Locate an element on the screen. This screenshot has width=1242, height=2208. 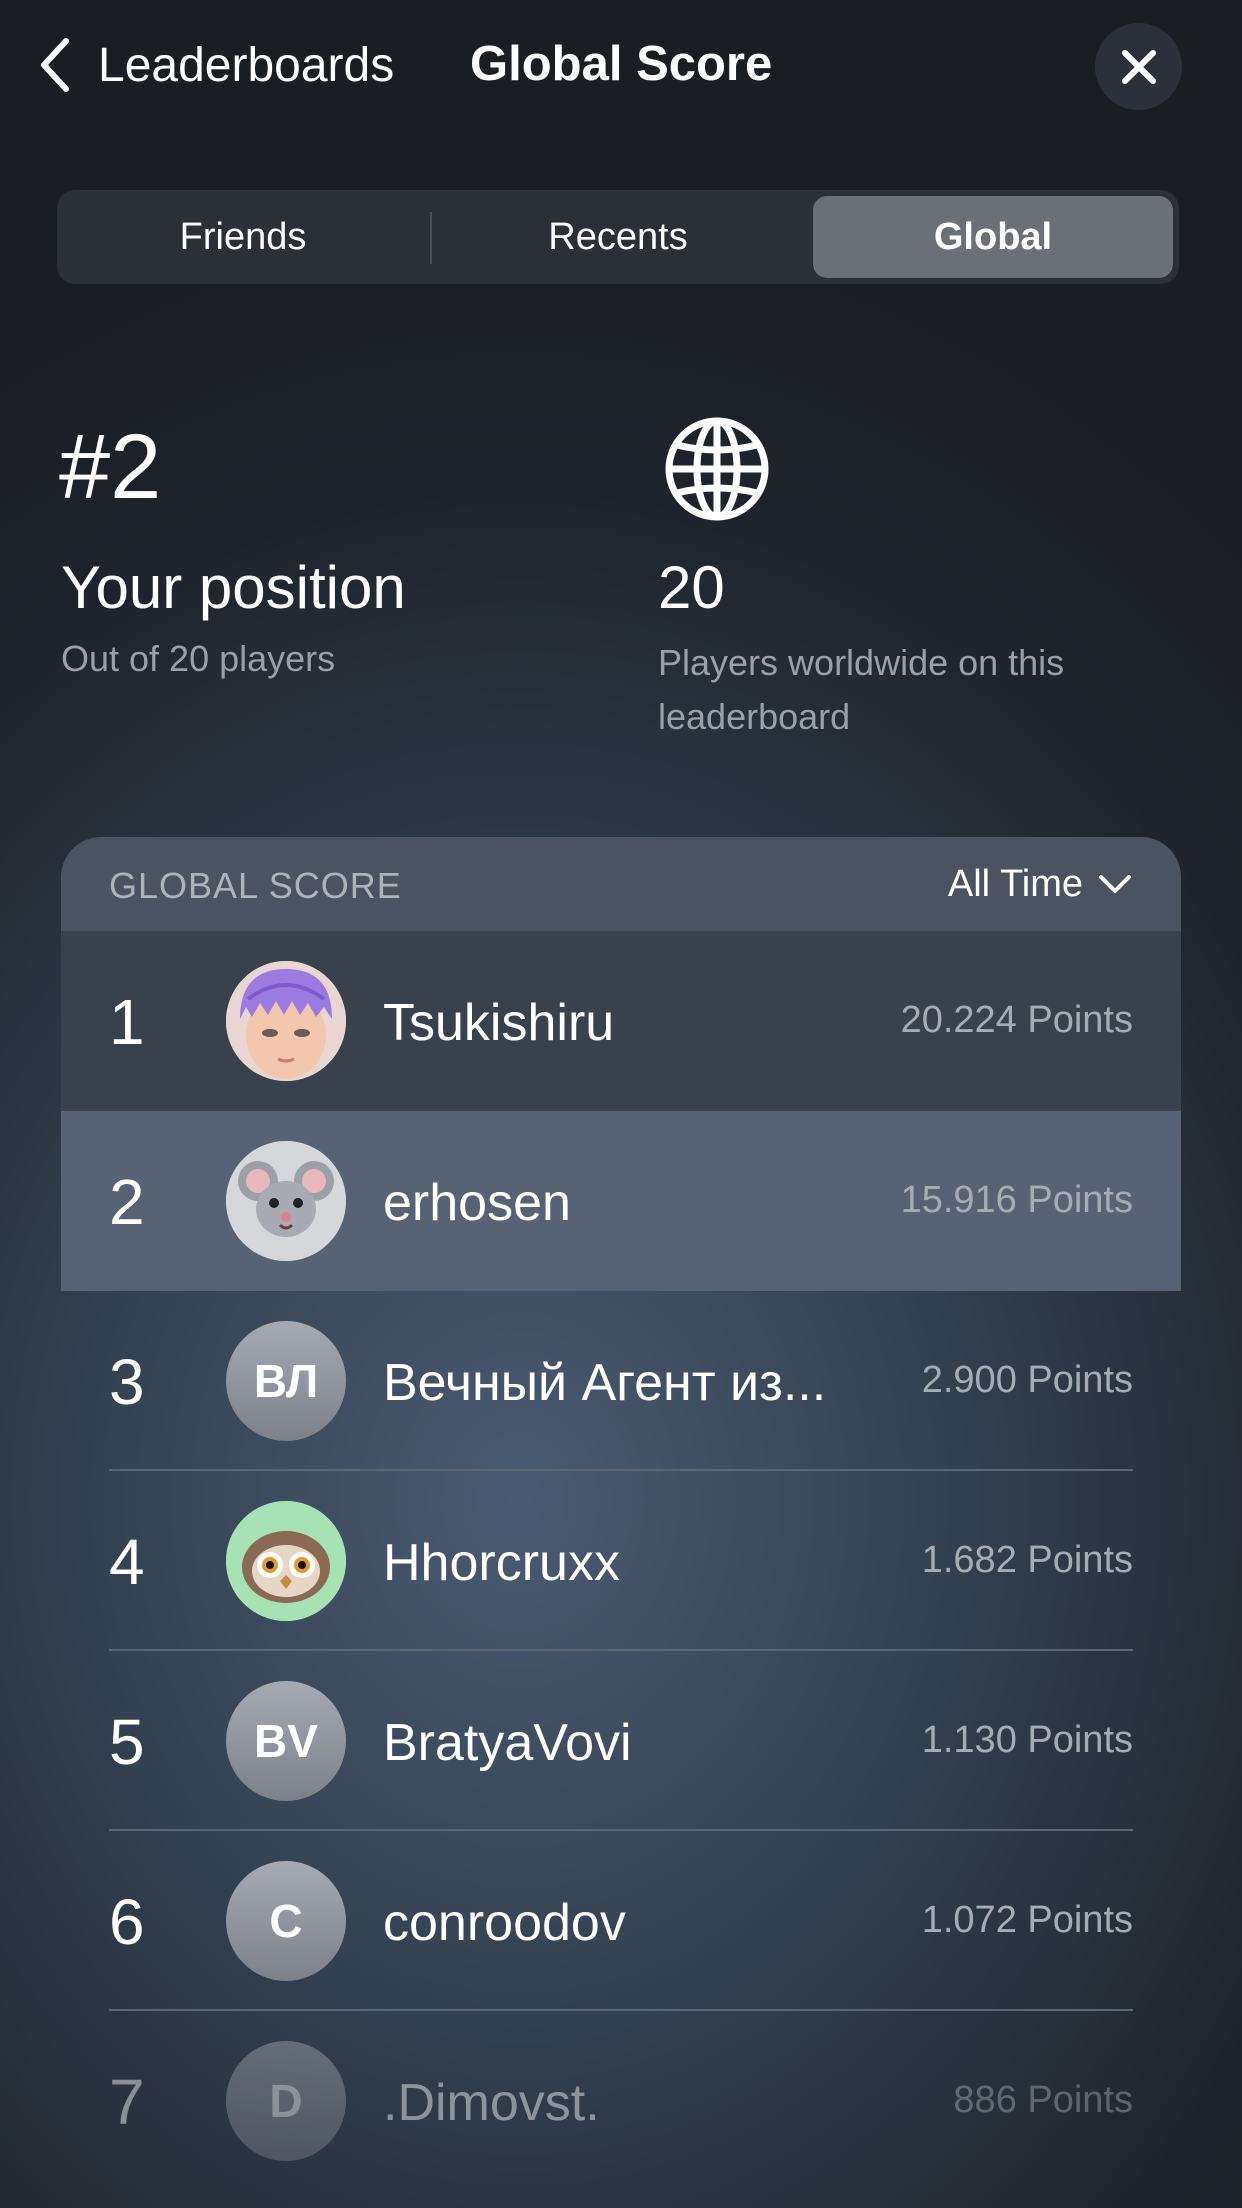
leaderboard-row: 4 Hhorcruxx 1.682 Points is located at coordinates (621, 1561).